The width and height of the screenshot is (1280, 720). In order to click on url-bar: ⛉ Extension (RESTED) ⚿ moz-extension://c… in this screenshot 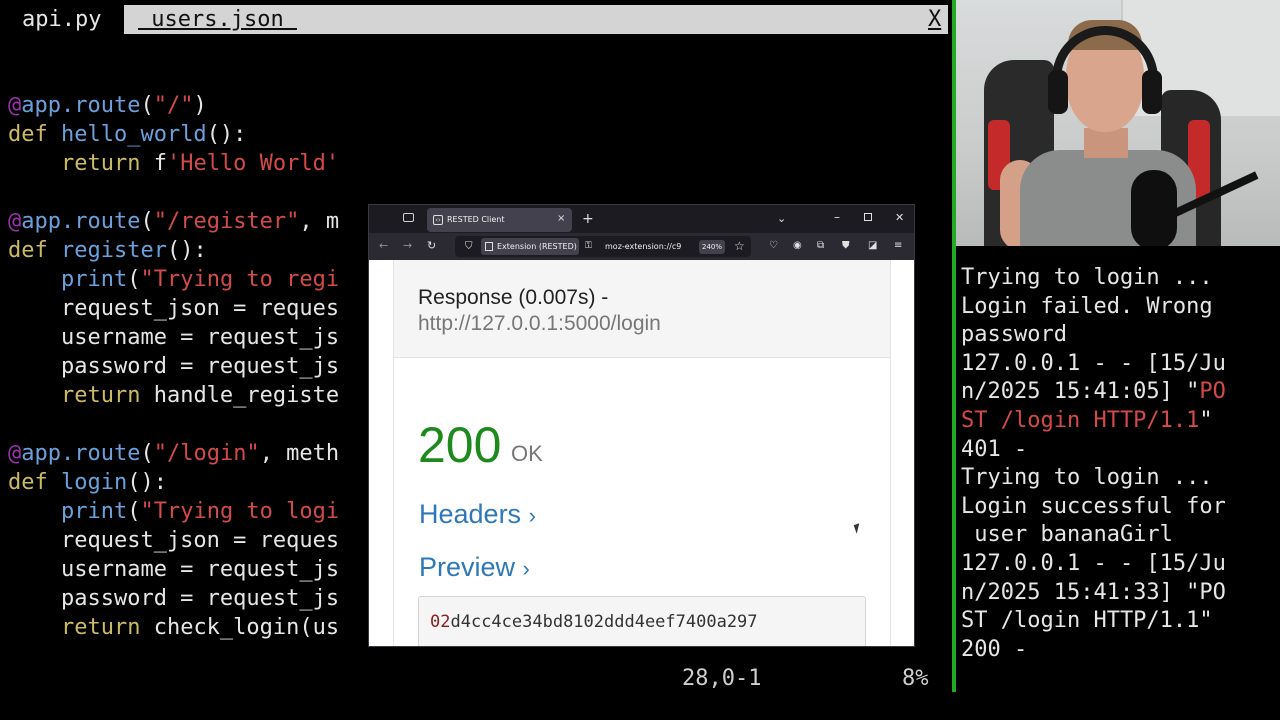, I will do `click(603, 246)`.